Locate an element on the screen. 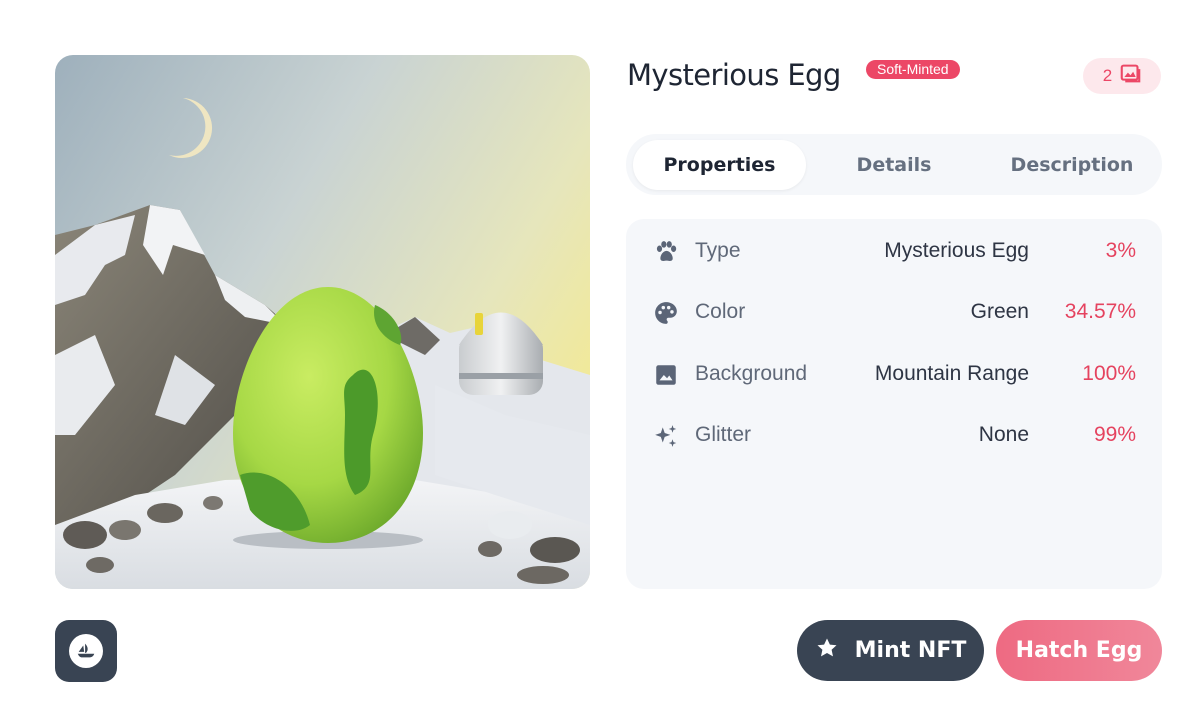 Image resolution: width=1200 pixels, height=708 pixels. image-count: 2 is located at coordinates (1107, 75).